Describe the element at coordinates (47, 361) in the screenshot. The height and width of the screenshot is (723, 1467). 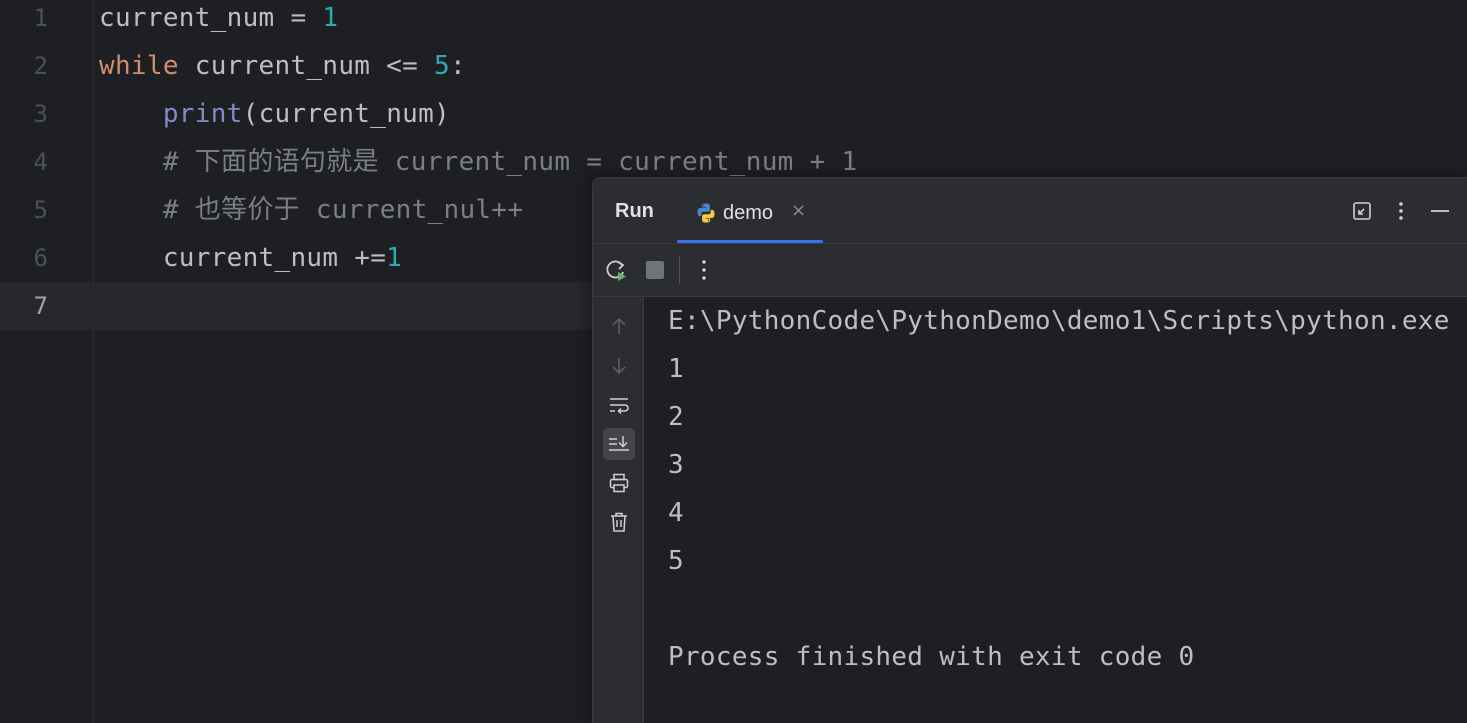
I see `line-number-gutter: 1 2 3 4 5 6 7` at that location.